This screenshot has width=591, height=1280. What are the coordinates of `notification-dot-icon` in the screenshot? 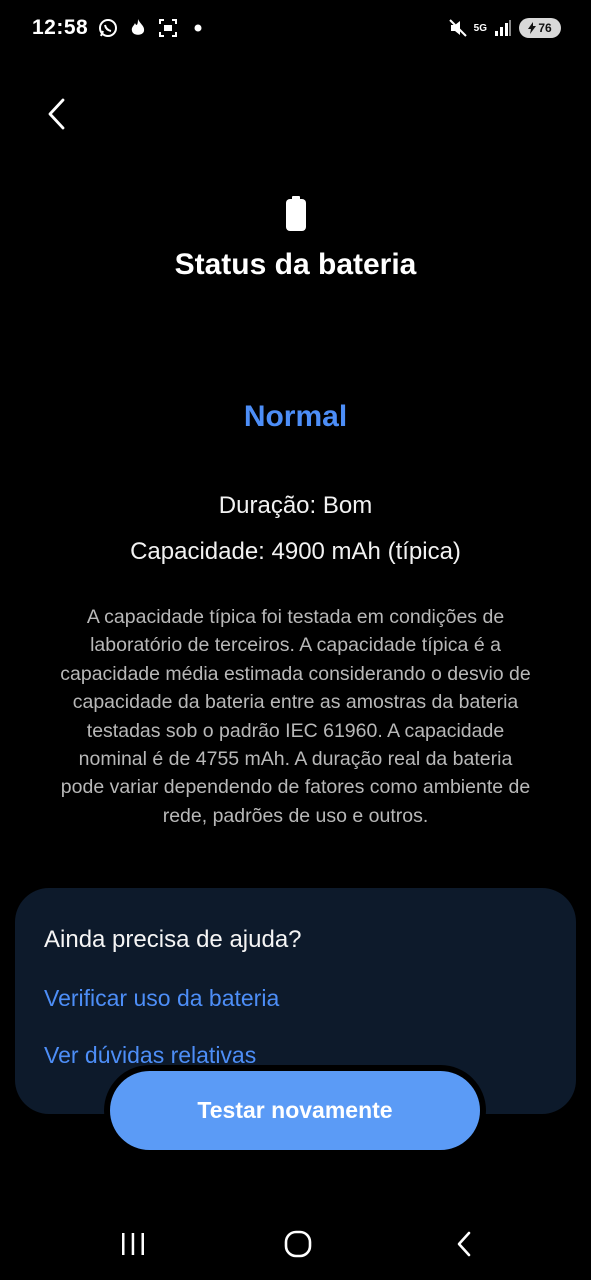 It's located at (198, 28).